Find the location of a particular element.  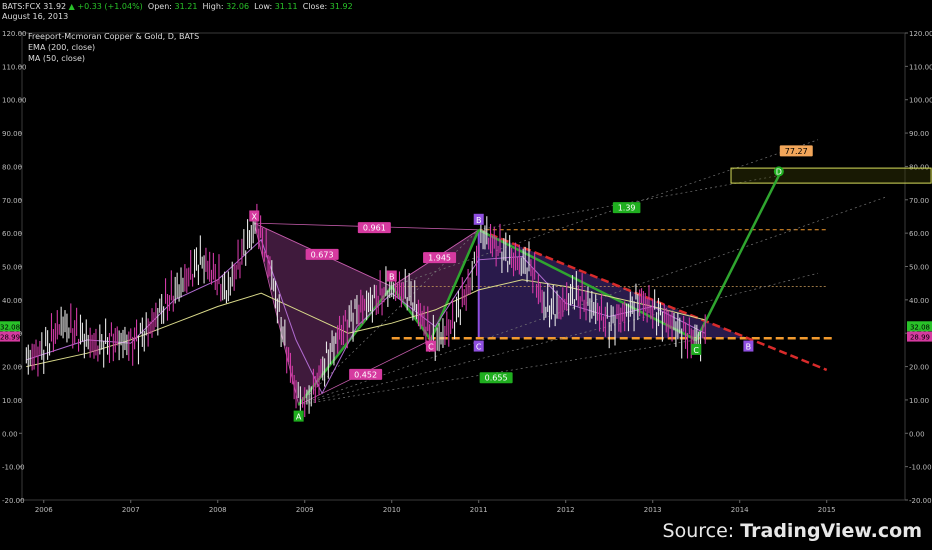

y-tick-label-right: 110.00 is located at coordinates (920, 67).